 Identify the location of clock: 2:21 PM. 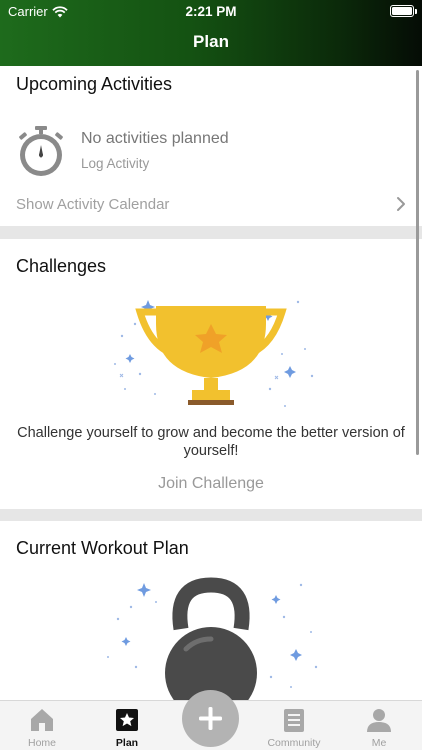
(211, 11).